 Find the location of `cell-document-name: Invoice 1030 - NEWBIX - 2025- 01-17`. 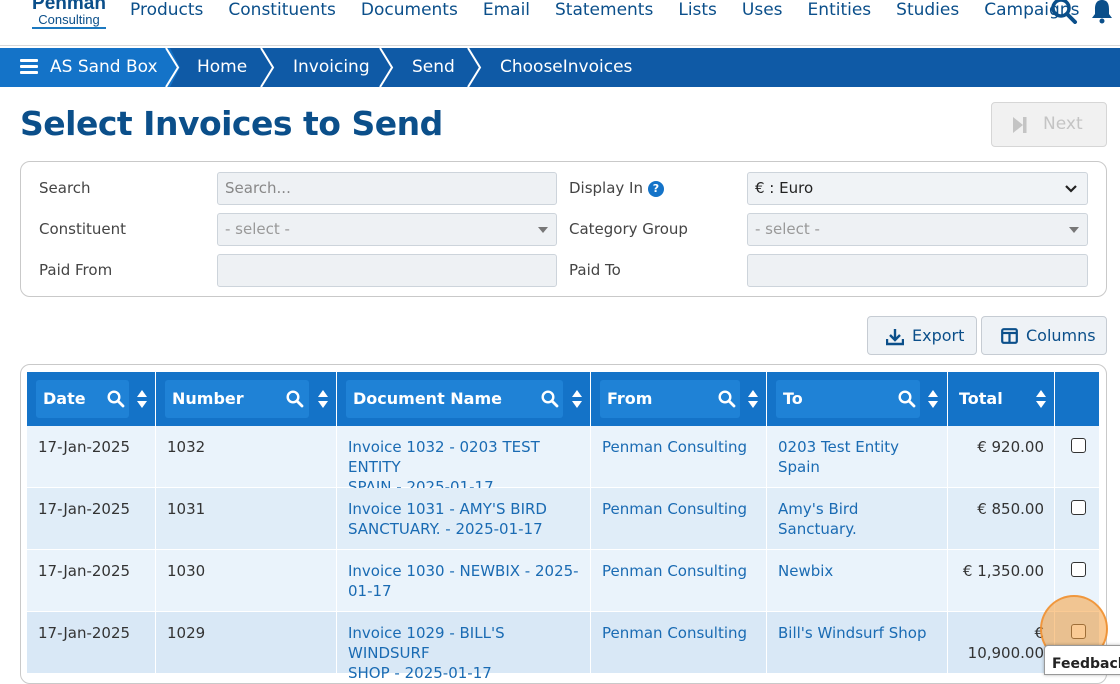

cell-document-name: Invoice 1030 - NEWBIX - 2025- 01-17 is located at coordinates (464, 581).